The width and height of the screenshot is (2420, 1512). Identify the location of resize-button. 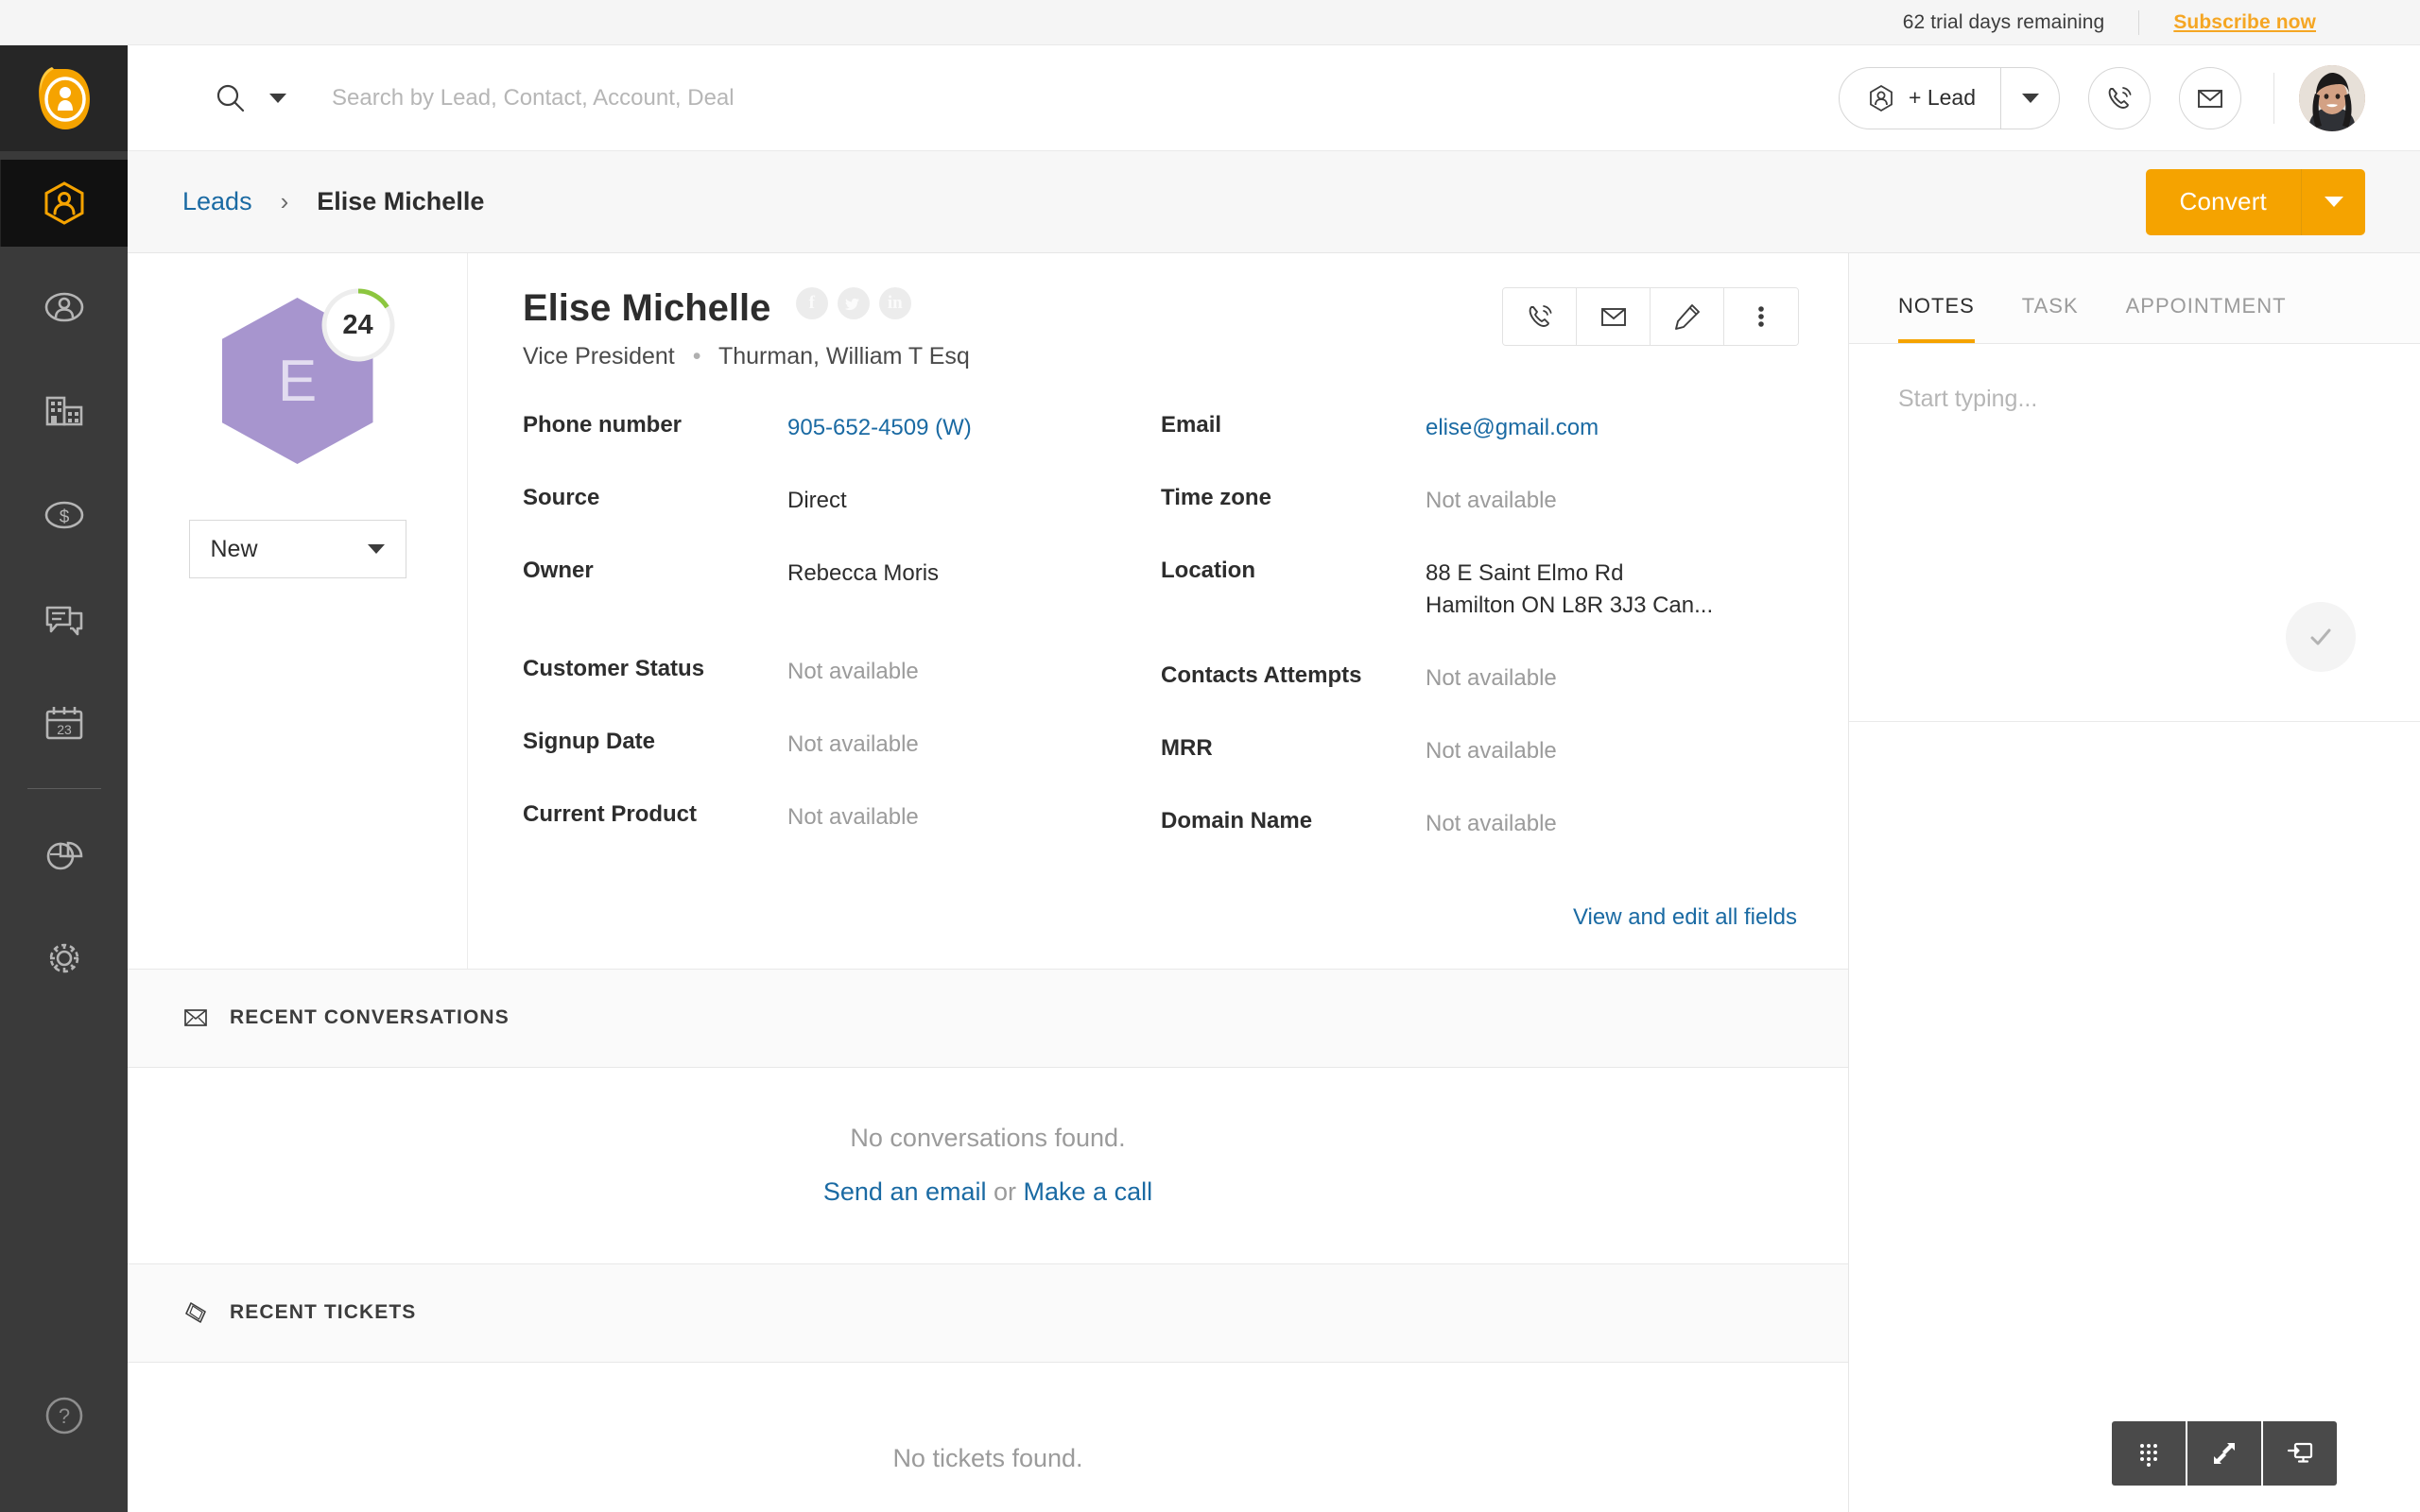
(2224, 1453).